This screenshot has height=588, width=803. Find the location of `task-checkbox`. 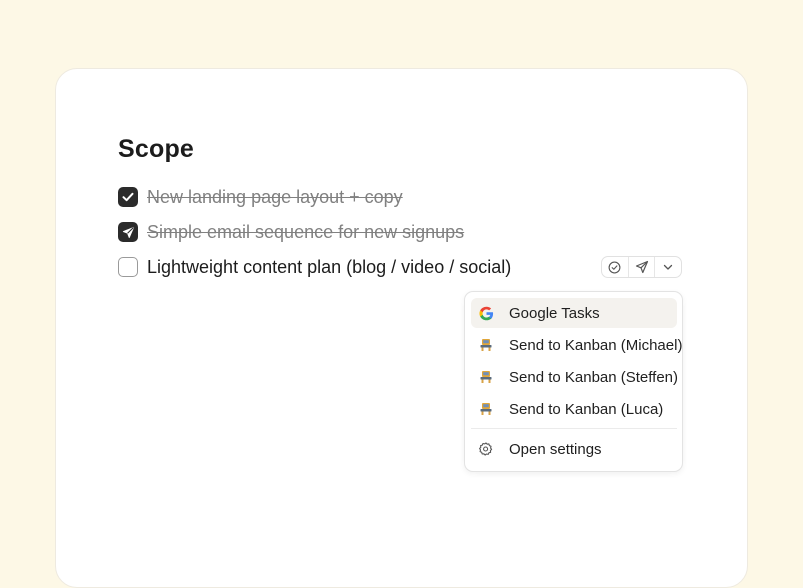

task-checkbox is located at coordinates (128, 267).